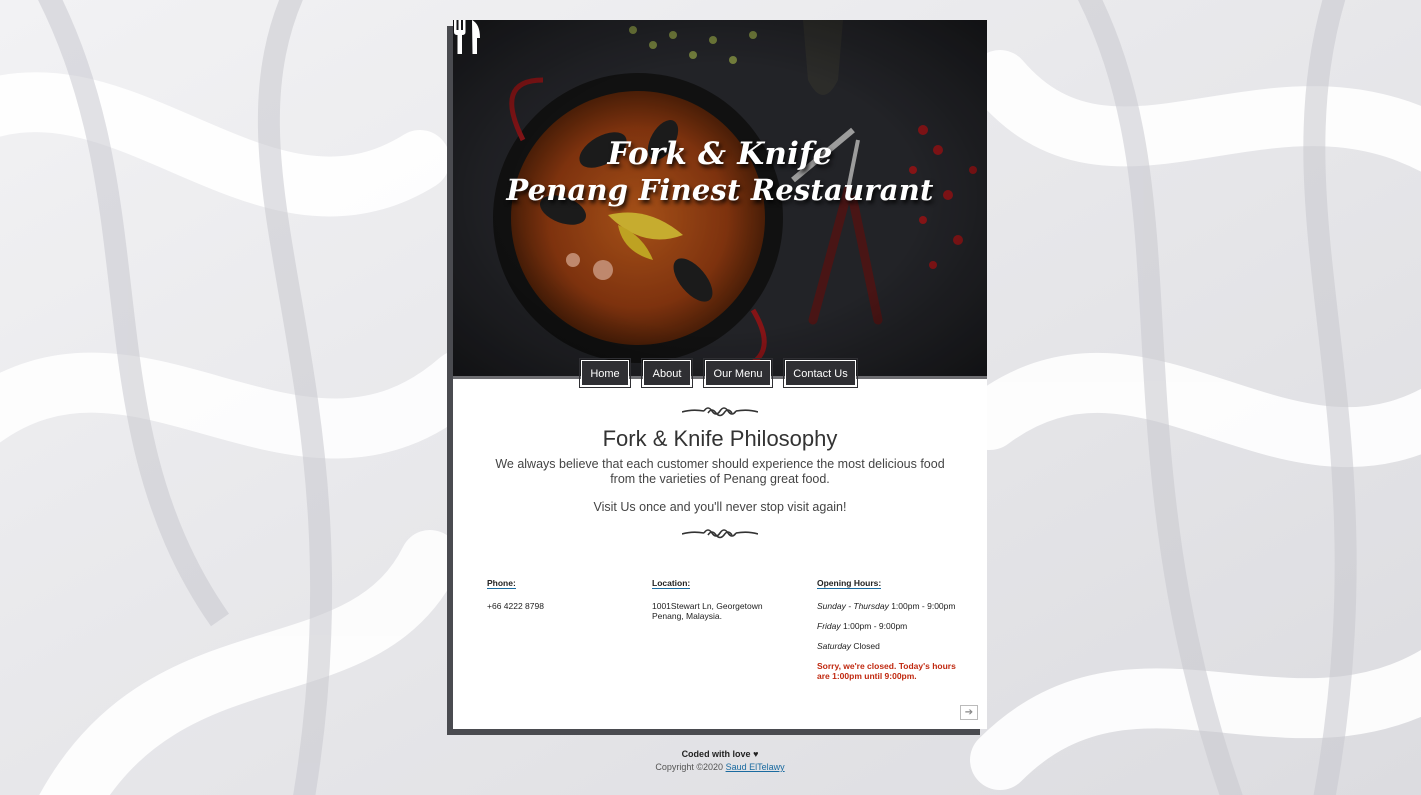 The width and height of the screenshot is (1421, 795). What do you see at coordinates (557, 594) in the screenshot?
I see `phone-section: Phone: +66 4222 8798` at bounding box center [557, 594].